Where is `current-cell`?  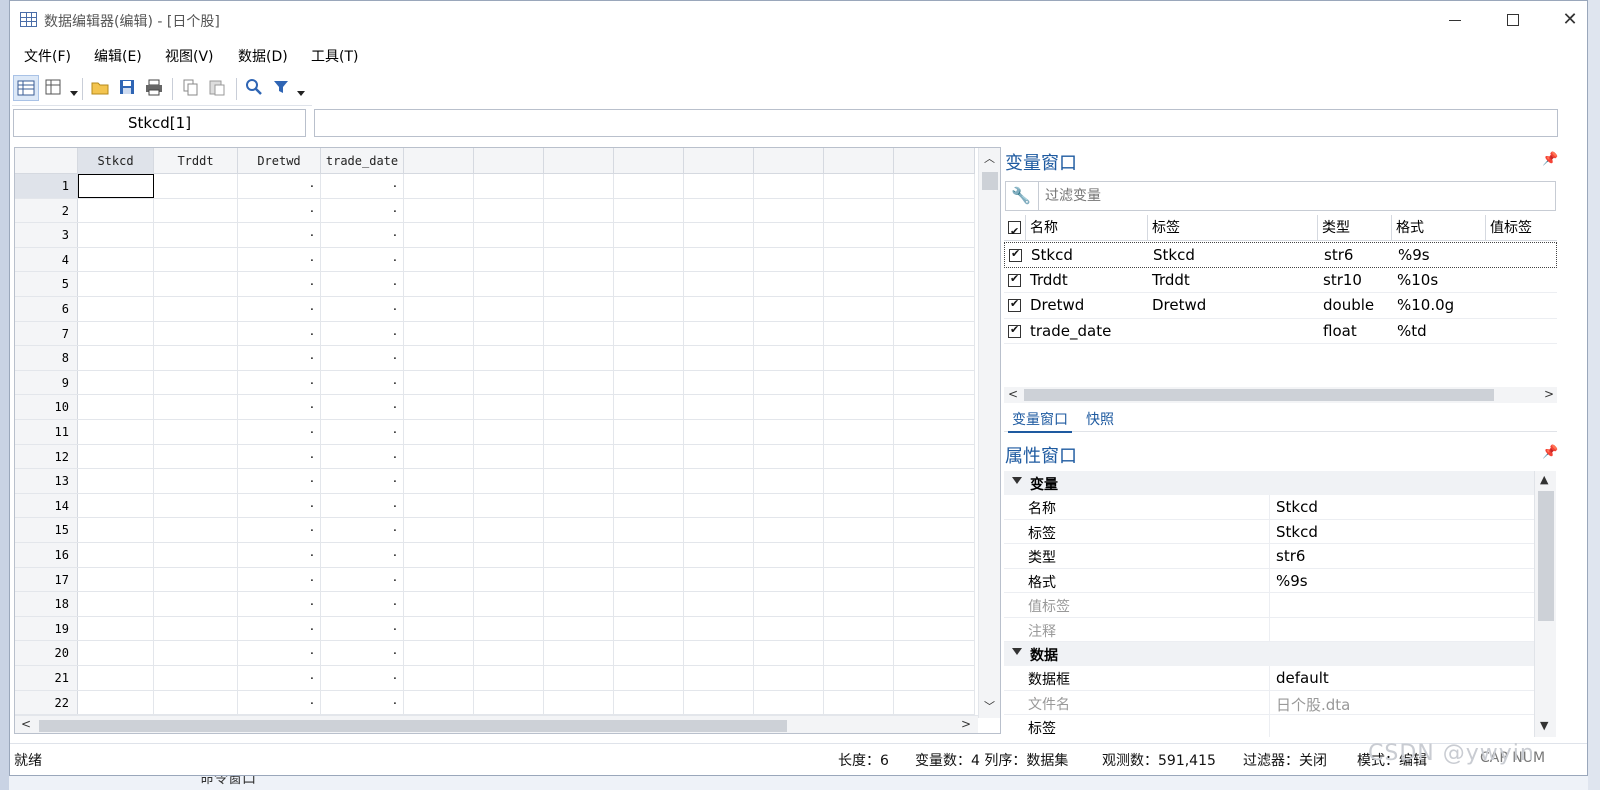
current-cell is located at coordinates (116, 186).